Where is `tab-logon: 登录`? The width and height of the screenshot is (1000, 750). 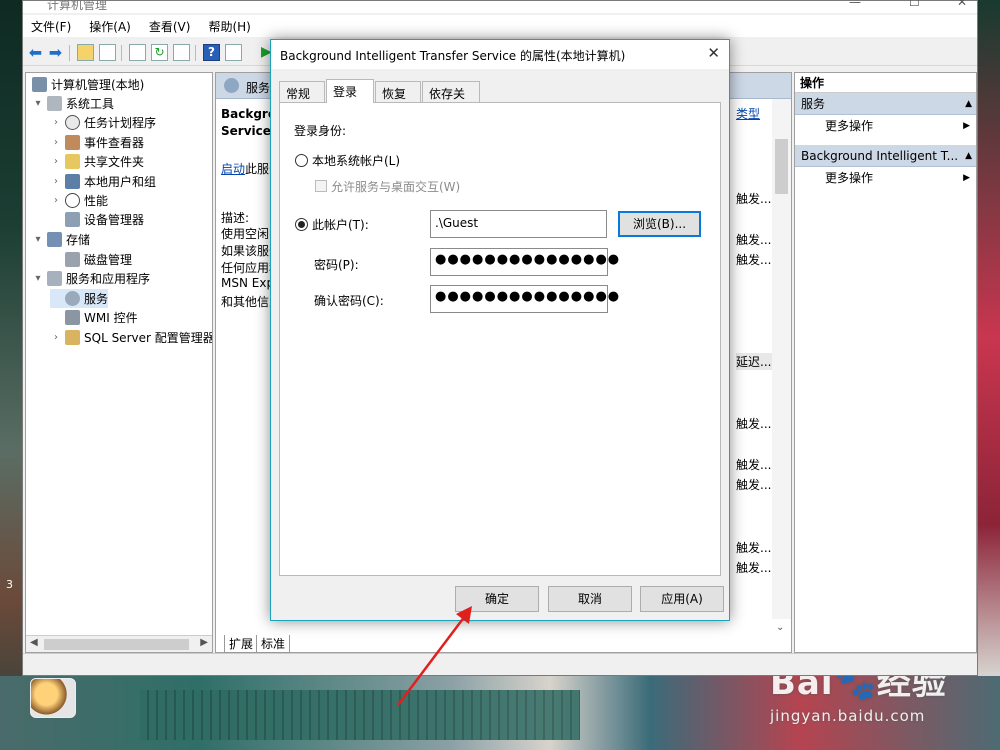
tab-logon: 登录 is located at coordinates (350, 91).